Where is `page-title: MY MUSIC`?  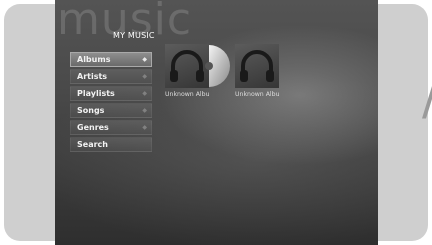 page-title: MY MUSIC is located at coordinates (134, 35).